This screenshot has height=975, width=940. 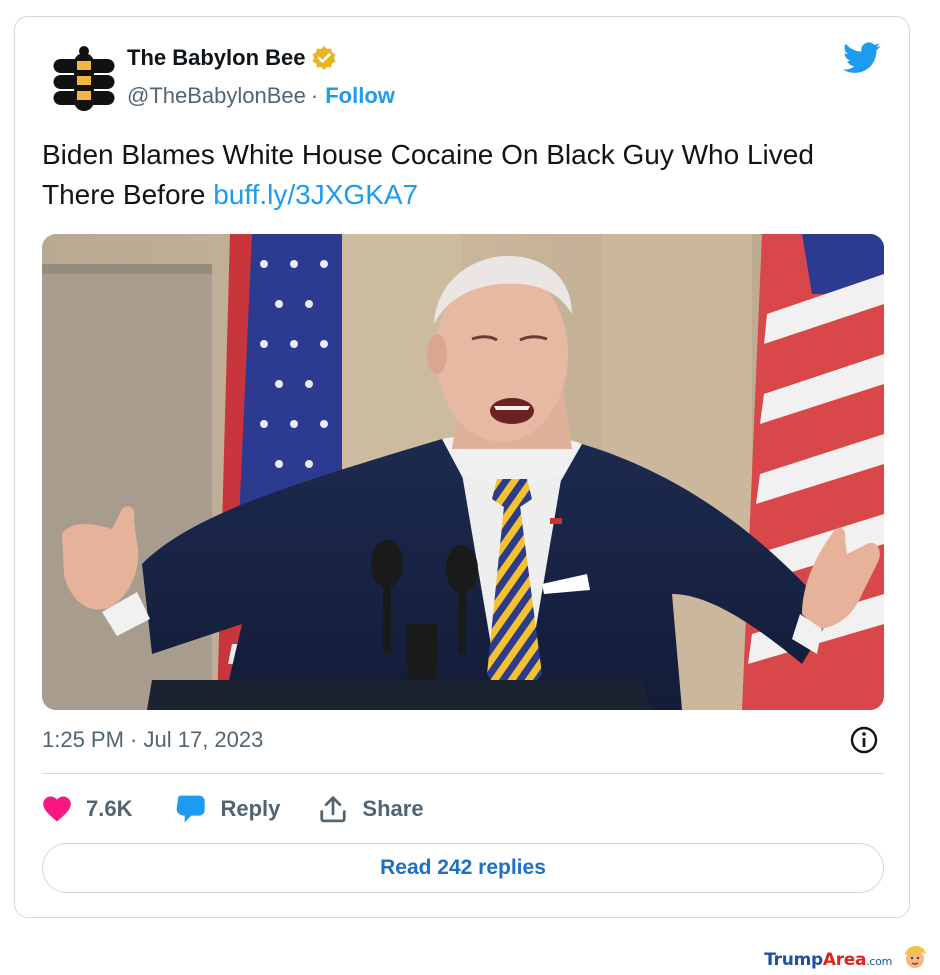 What do you see at coordinates (360, 96) in the screenshot?
I see `follow-button: Follow` at bounding box center [360, 96].